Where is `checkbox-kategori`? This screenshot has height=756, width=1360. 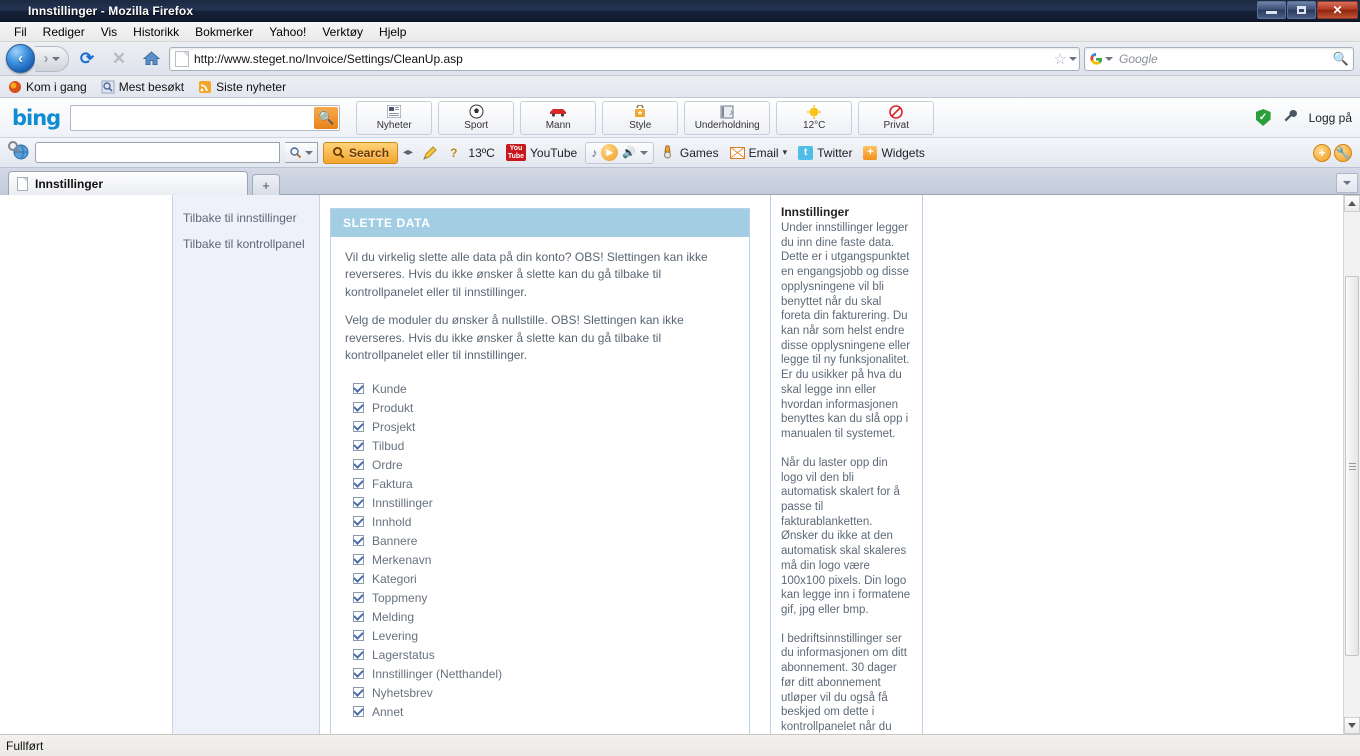
checkbox-kategori is located at coordinates (358, 579).